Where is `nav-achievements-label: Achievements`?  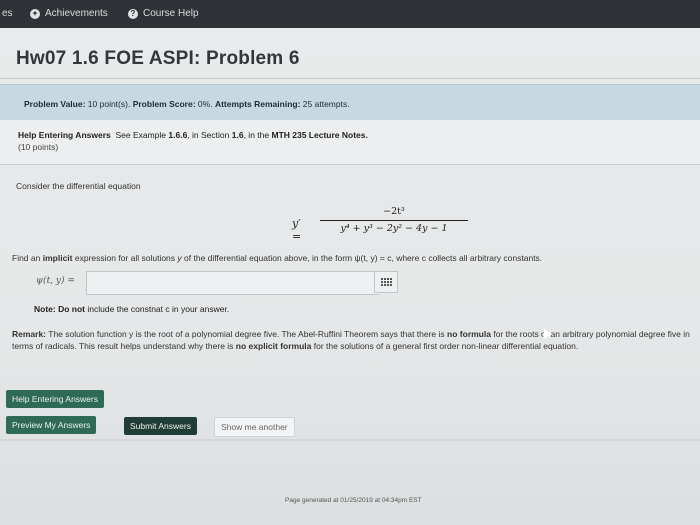
nav-achievements-label: Achievements is located at coordinates (76, 13).